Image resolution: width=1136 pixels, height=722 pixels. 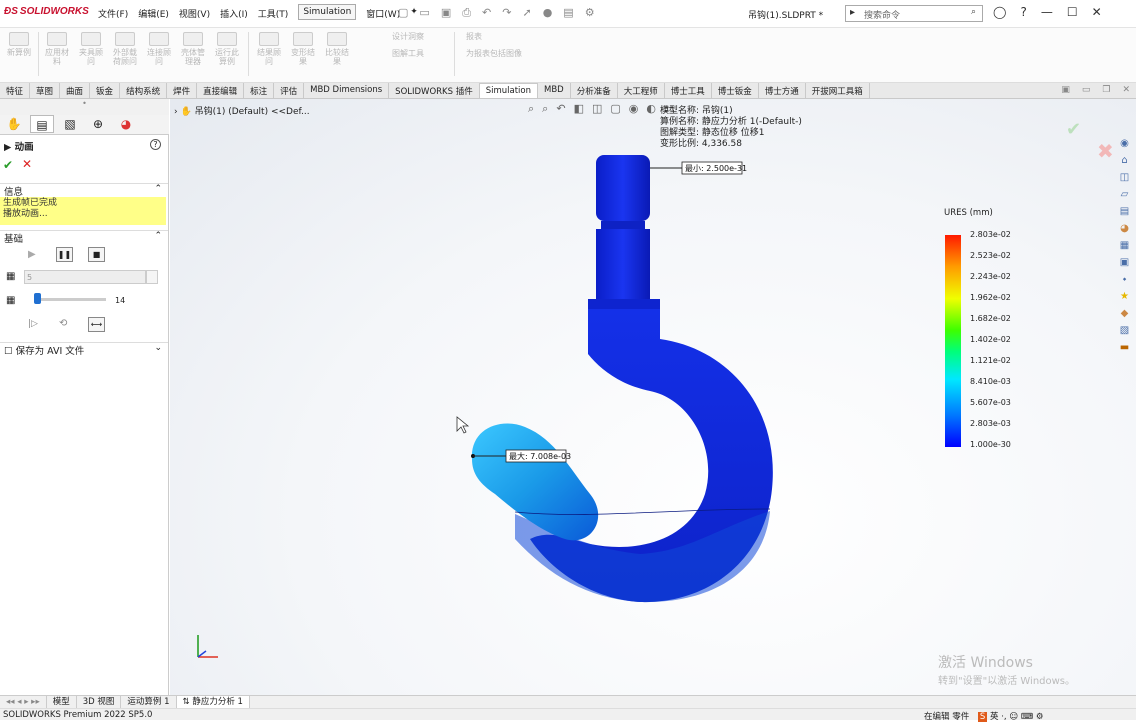 I want to click on tab-analysis-prep: 分析准备, so click(x=594, y=90).